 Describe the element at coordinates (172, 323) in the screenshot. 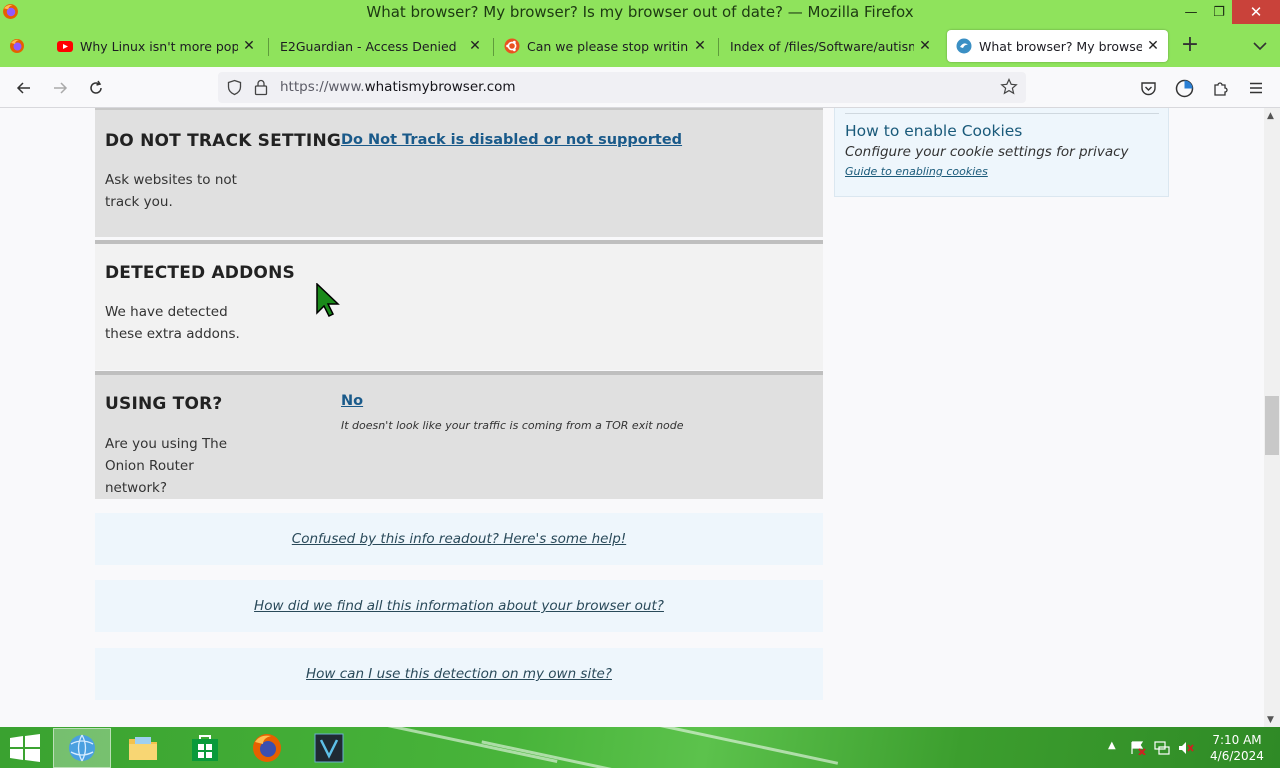

I see `addons-description: We have detected these extra addons.` at that location.